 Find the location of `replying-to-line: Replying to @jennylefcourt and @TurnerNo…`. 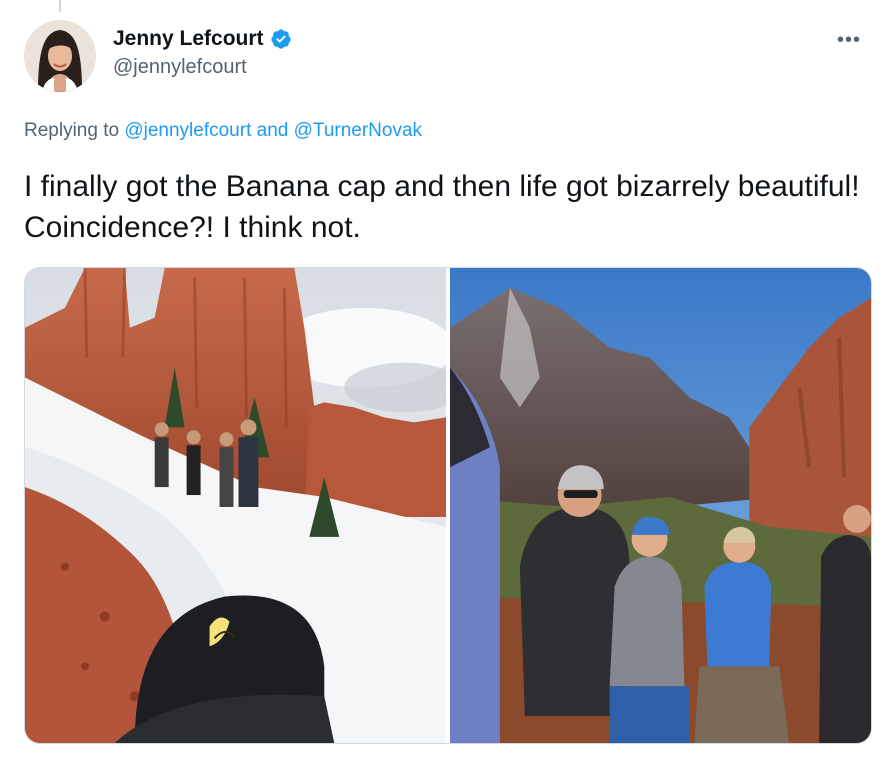

replying-to-line: Replying to @jennylefcourt and @TurnerNo… is located at coordinates (223, 131).